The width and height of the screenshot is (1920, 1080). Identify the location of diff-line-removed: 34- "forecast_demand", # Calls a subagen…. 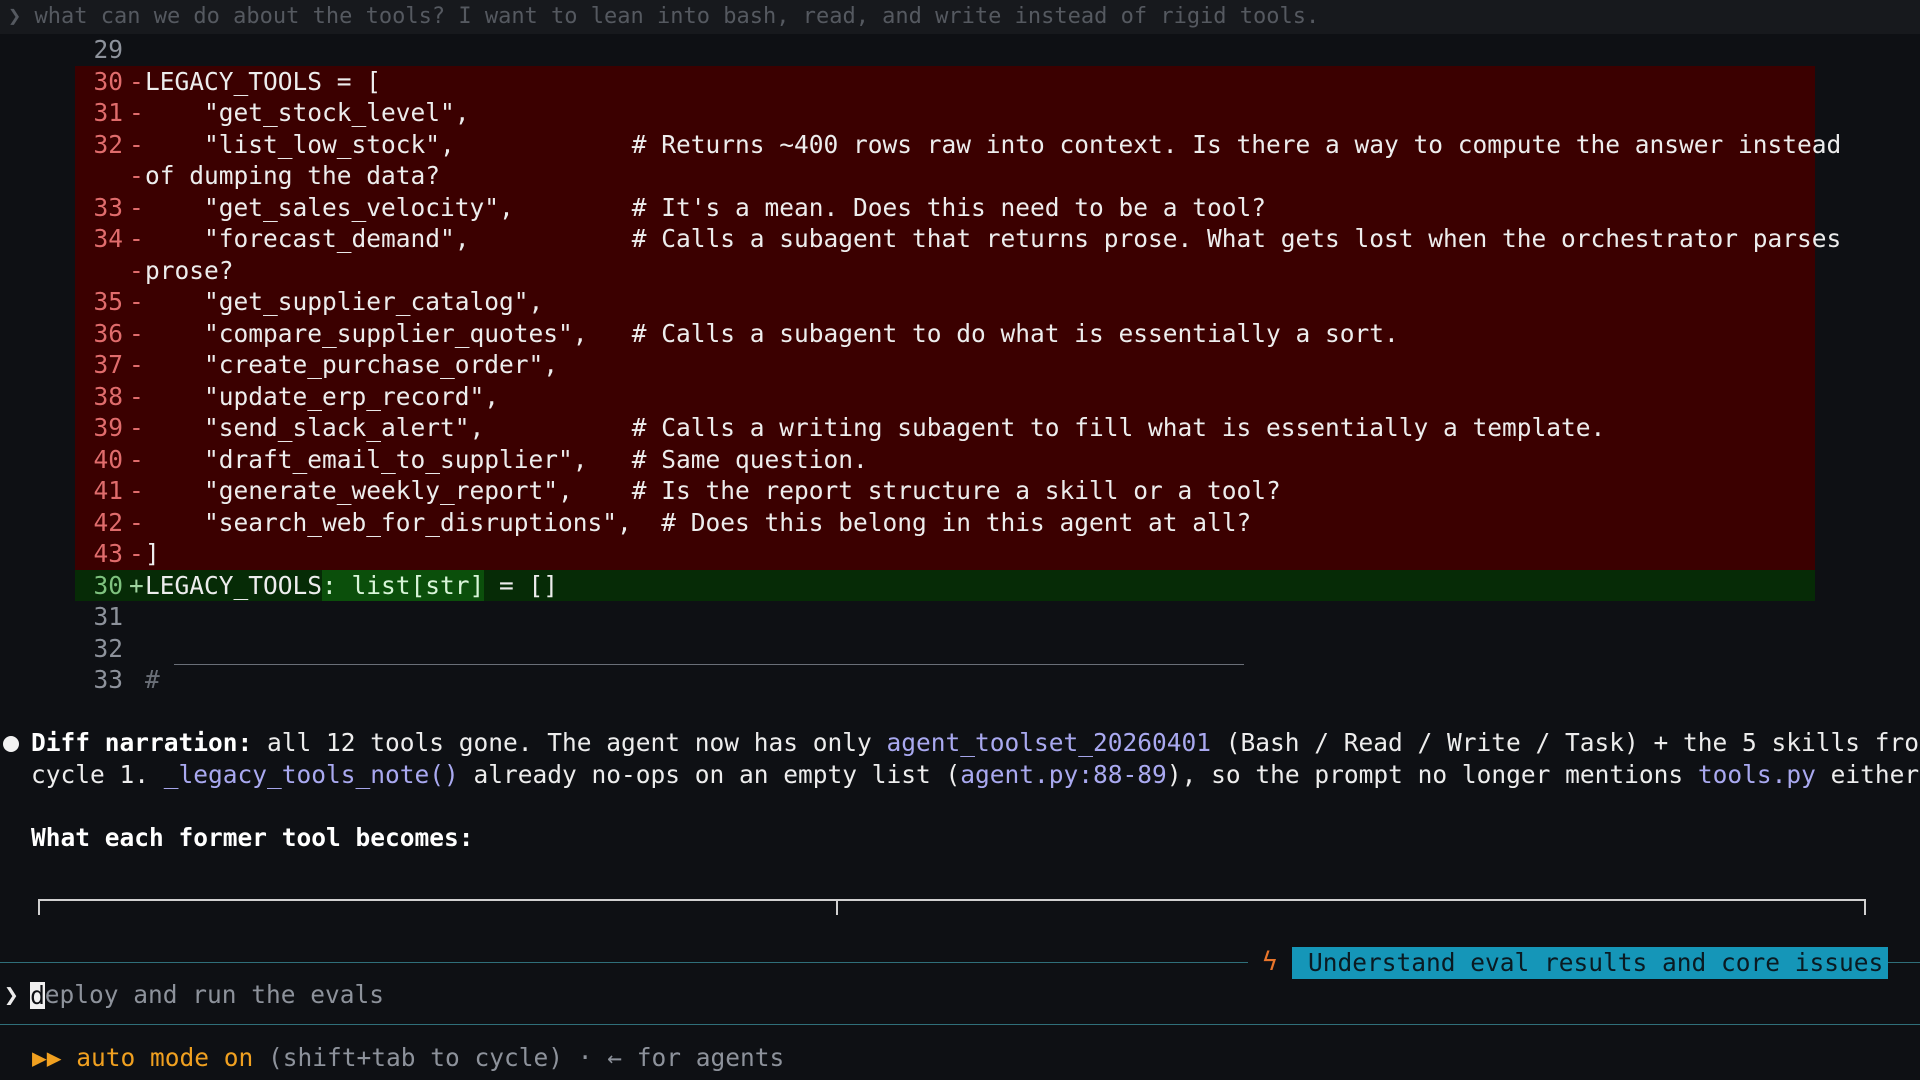
(958, 239).